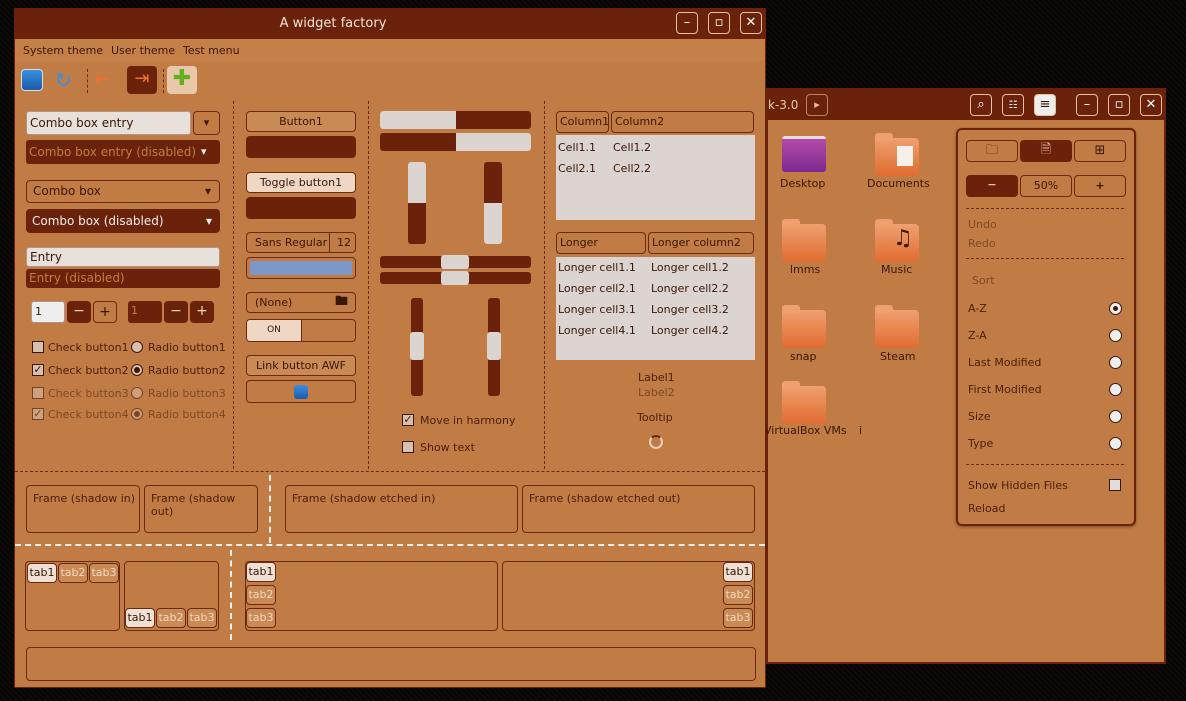  What do you see at coordinates (182, 80) in the screenshot?
I see `add-button: ✚` at bounding box center [182, 80].